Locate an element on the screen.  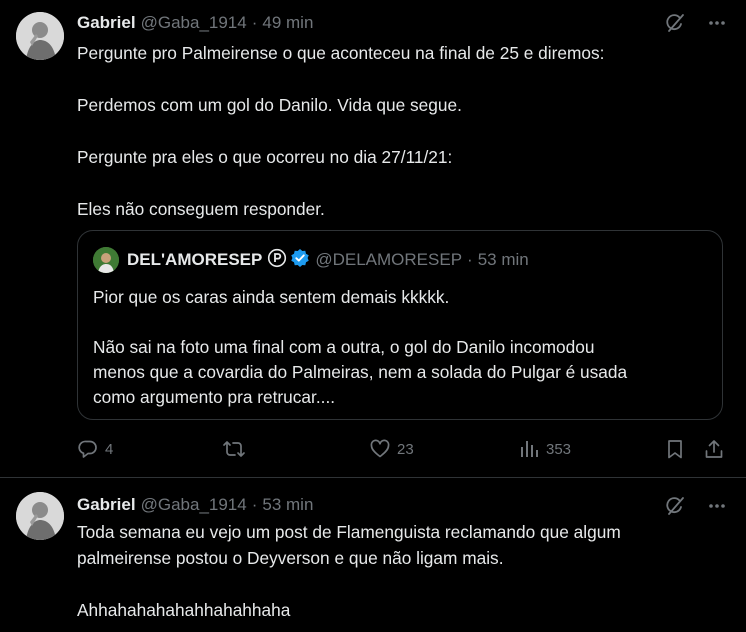
quoted-avatar is located at coordinates (106, 260).